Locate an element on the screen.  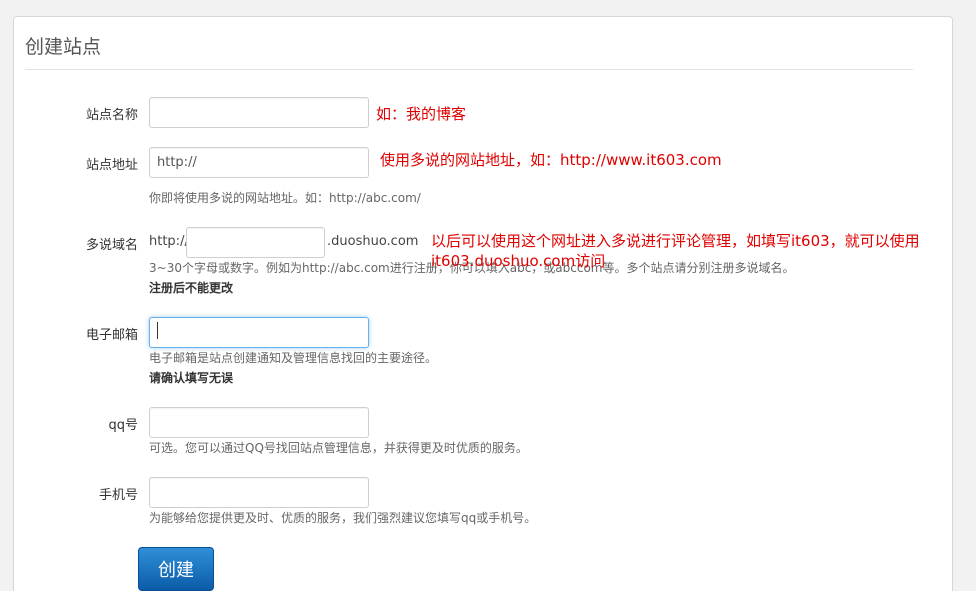
site-url-label: 站点地址 is located at coordinates (111, 165).